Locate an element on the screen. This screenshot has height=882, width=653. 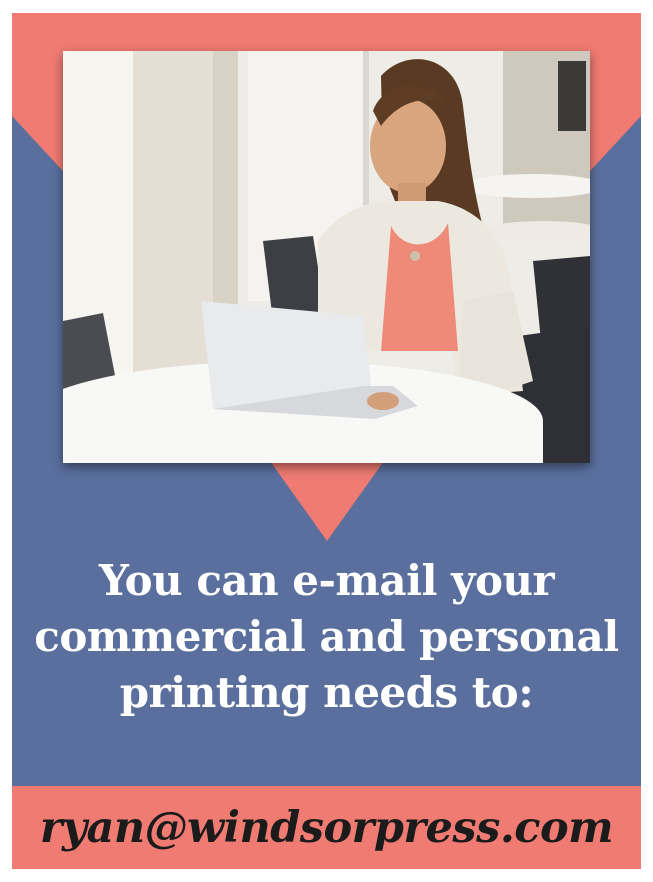
email-band: ryan@windsorpress.com is located at coordinates (326, 827).